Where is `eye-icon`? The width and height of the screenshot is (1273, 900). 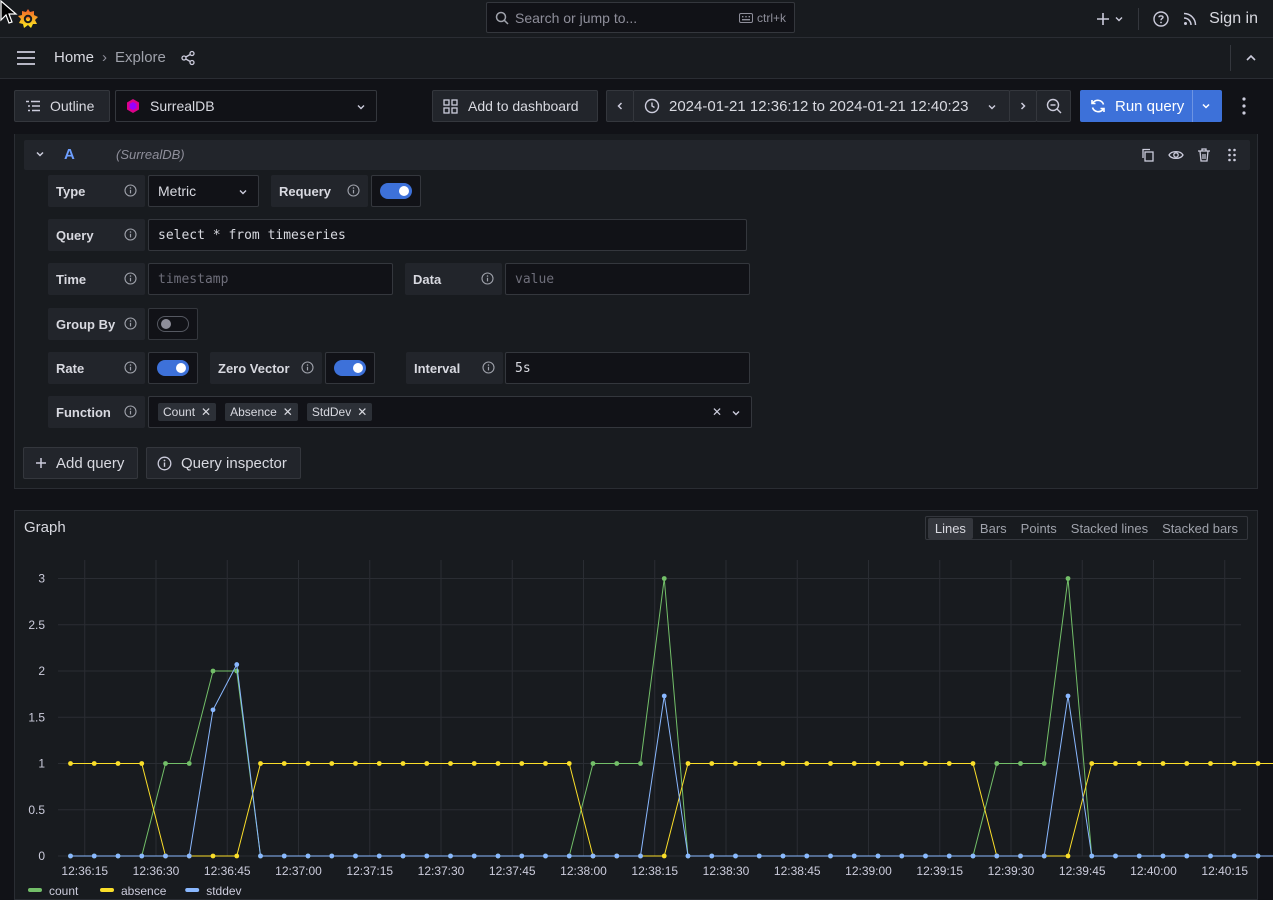 eye-icon is located at coordinates (1176, 155).